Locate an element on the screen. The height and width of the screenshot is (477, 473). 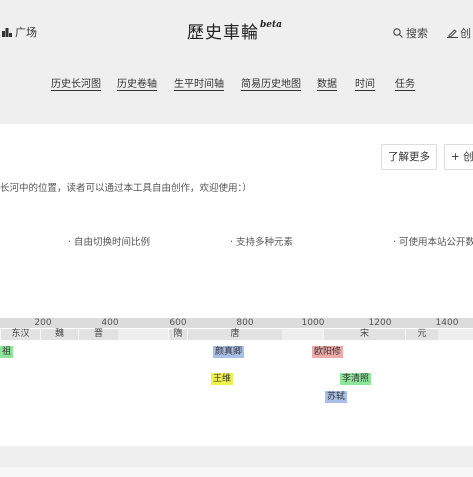
nav-item-history-map: 简易历史地图 is located at coordinates (271, 82).